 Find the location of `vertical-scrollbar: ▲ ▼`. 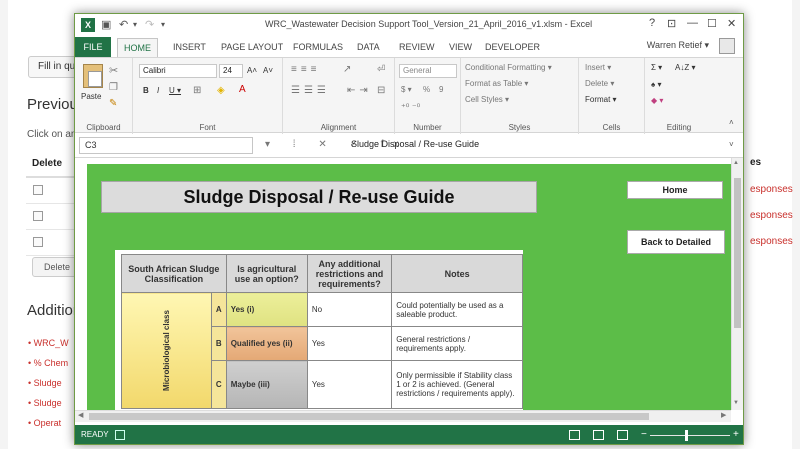

vertical-scrollbar: ▲ ▼ is located at coordinates (737, 284).